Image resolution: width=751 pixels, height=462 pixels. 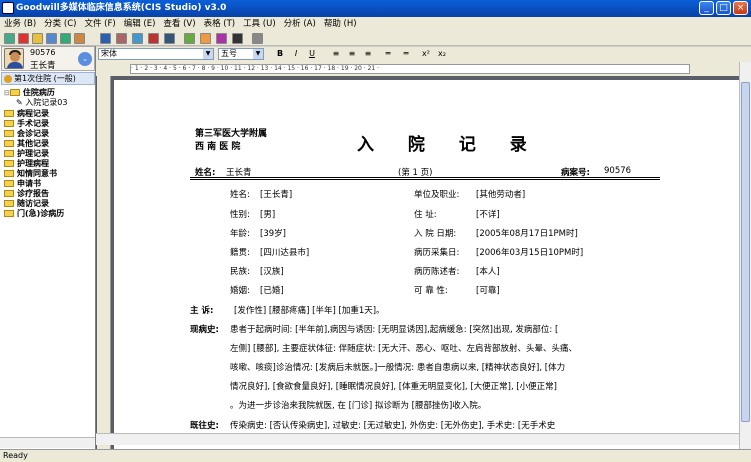 What do you see at coordinates (153, 38) in the screenshot?
I see `image-icon` at bounding box center [153, 38].